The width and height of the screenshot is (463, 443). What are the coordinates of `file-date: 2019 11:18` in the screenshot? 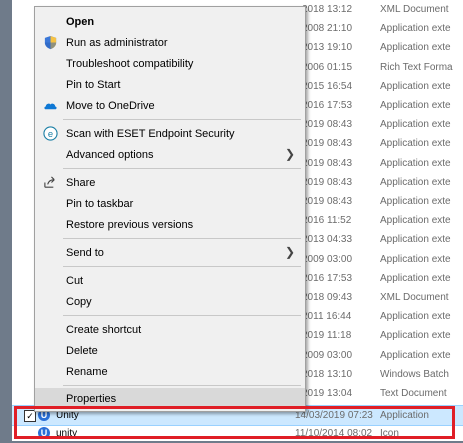 It's located at (327, 335).